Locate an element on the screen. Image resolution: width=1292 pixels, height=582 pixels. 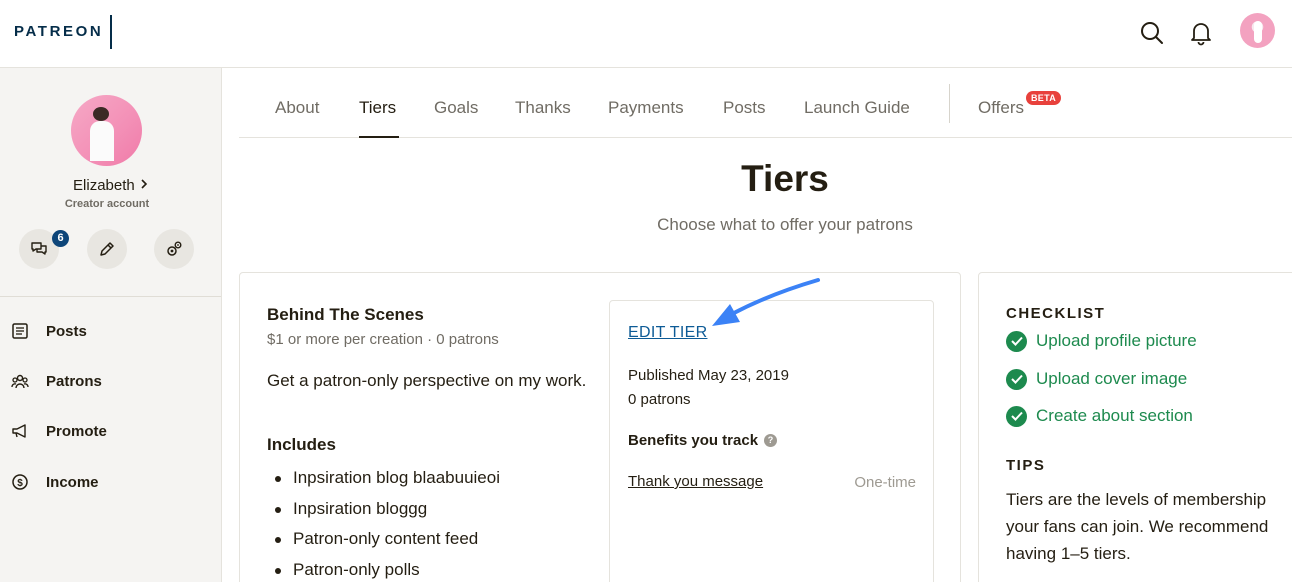
tab-posts: Posts is located at coordinates (744, 108).